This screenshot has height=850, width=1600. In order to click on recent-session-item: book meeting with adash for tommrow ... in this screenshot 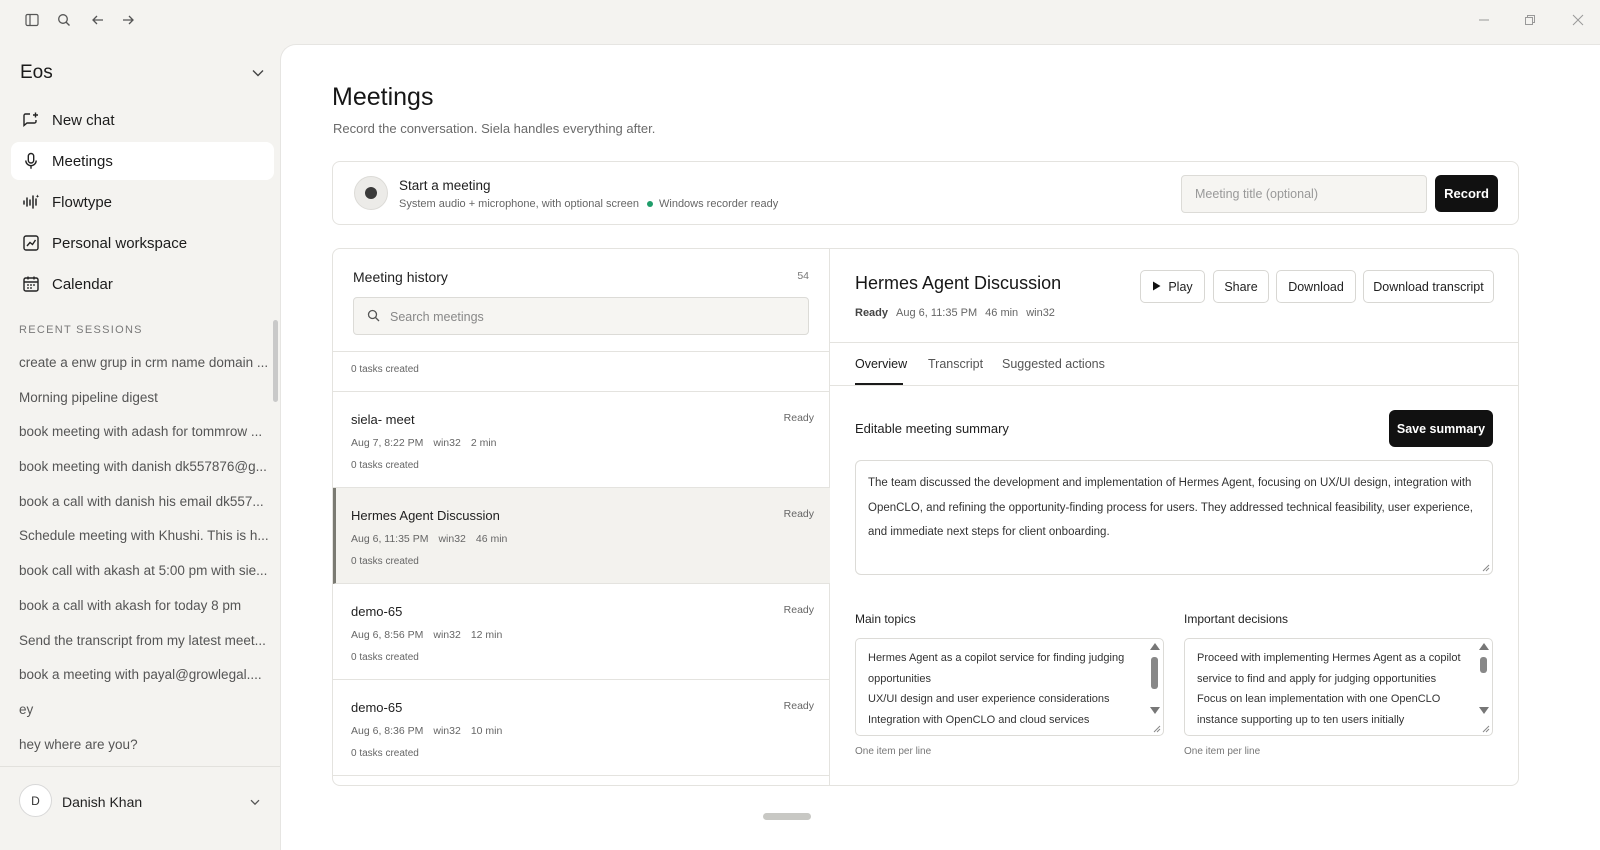, I will do `click(144, 439)`.